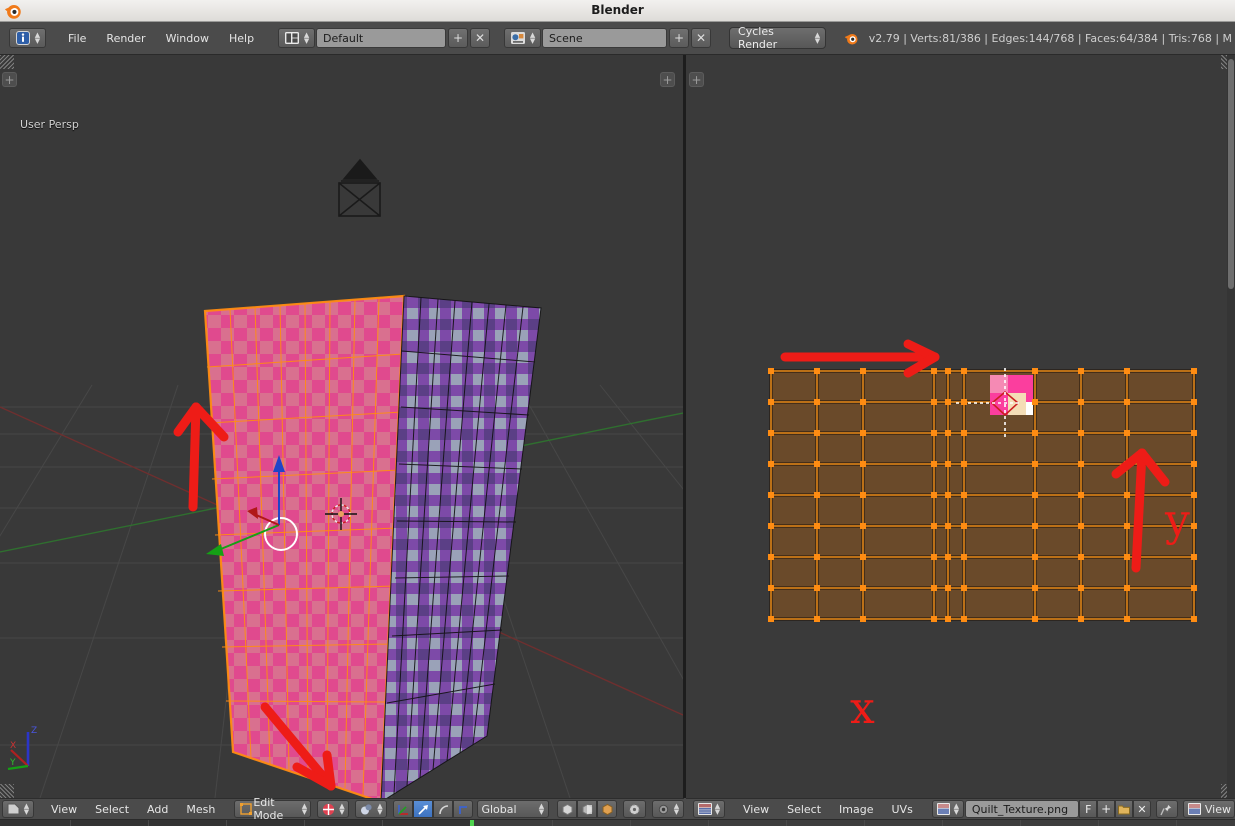 The width and height of the screenshot is (1235, 826). I want to click on toolshelf-toggle-button: +, so click(9, 79).